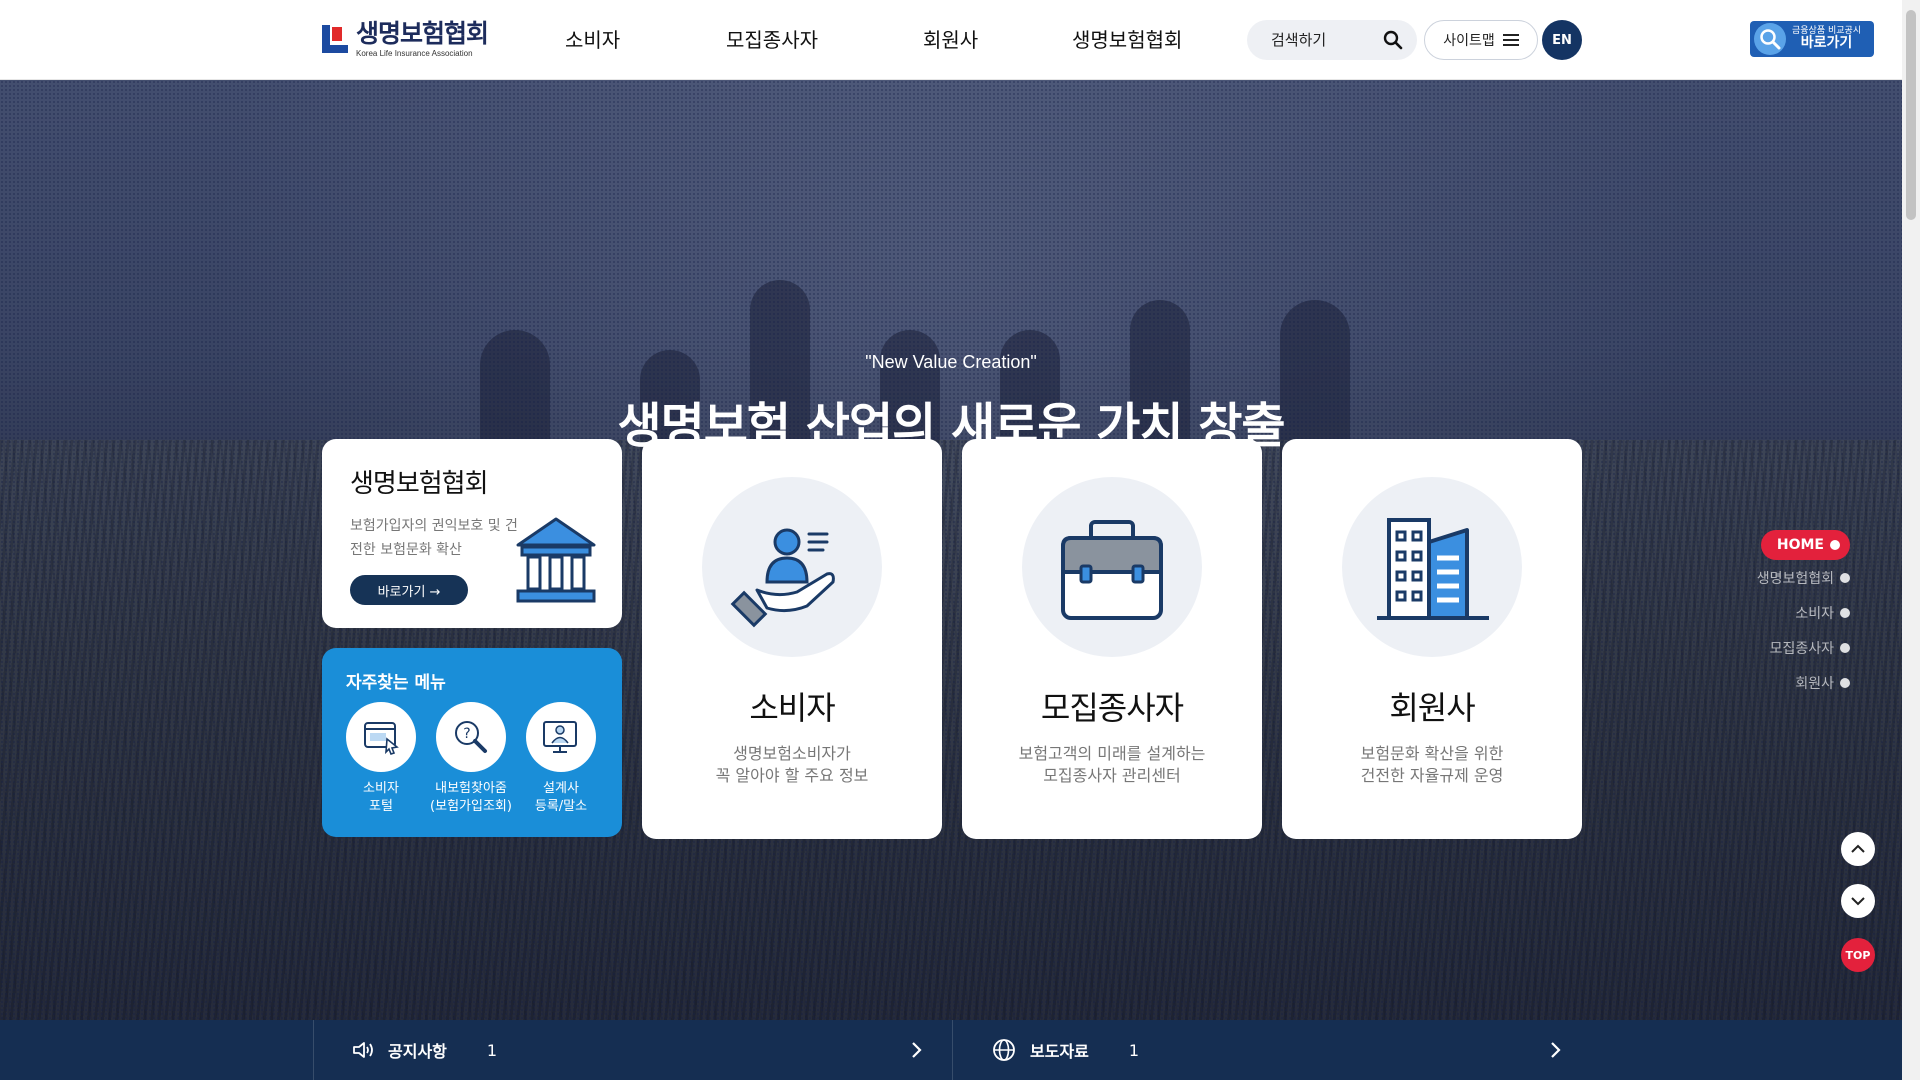  I want to click on logo-english-name: Korea Life Insurance Association, so click(414, 53).